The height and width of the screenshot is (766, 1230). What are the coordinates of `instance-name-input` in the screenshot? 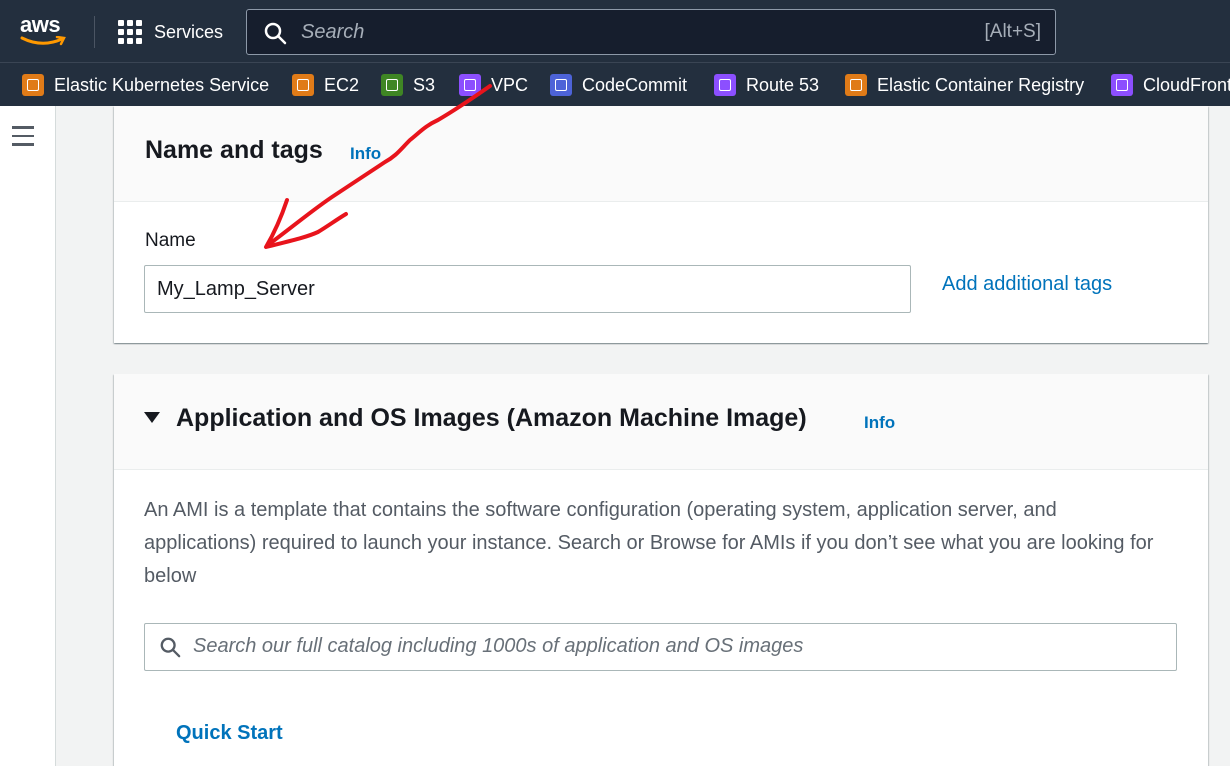 It's located at (527, 289).